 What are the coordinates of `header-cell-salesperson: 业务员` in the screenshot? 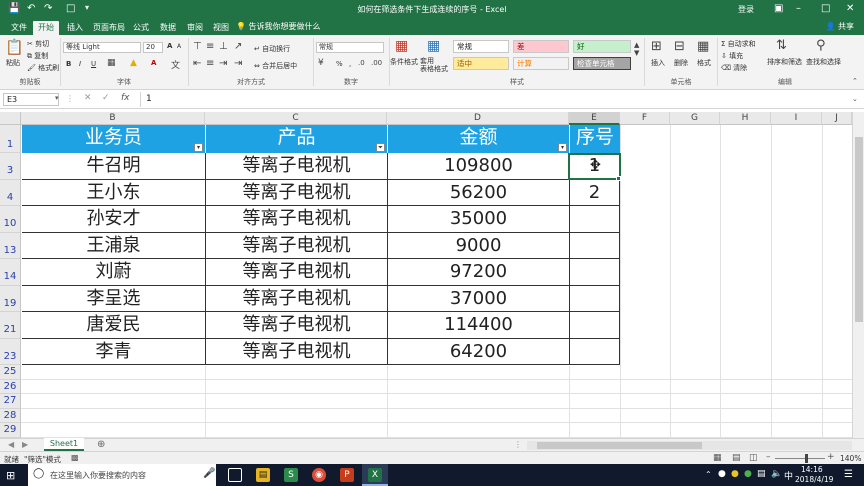 It's located at (113, 139).